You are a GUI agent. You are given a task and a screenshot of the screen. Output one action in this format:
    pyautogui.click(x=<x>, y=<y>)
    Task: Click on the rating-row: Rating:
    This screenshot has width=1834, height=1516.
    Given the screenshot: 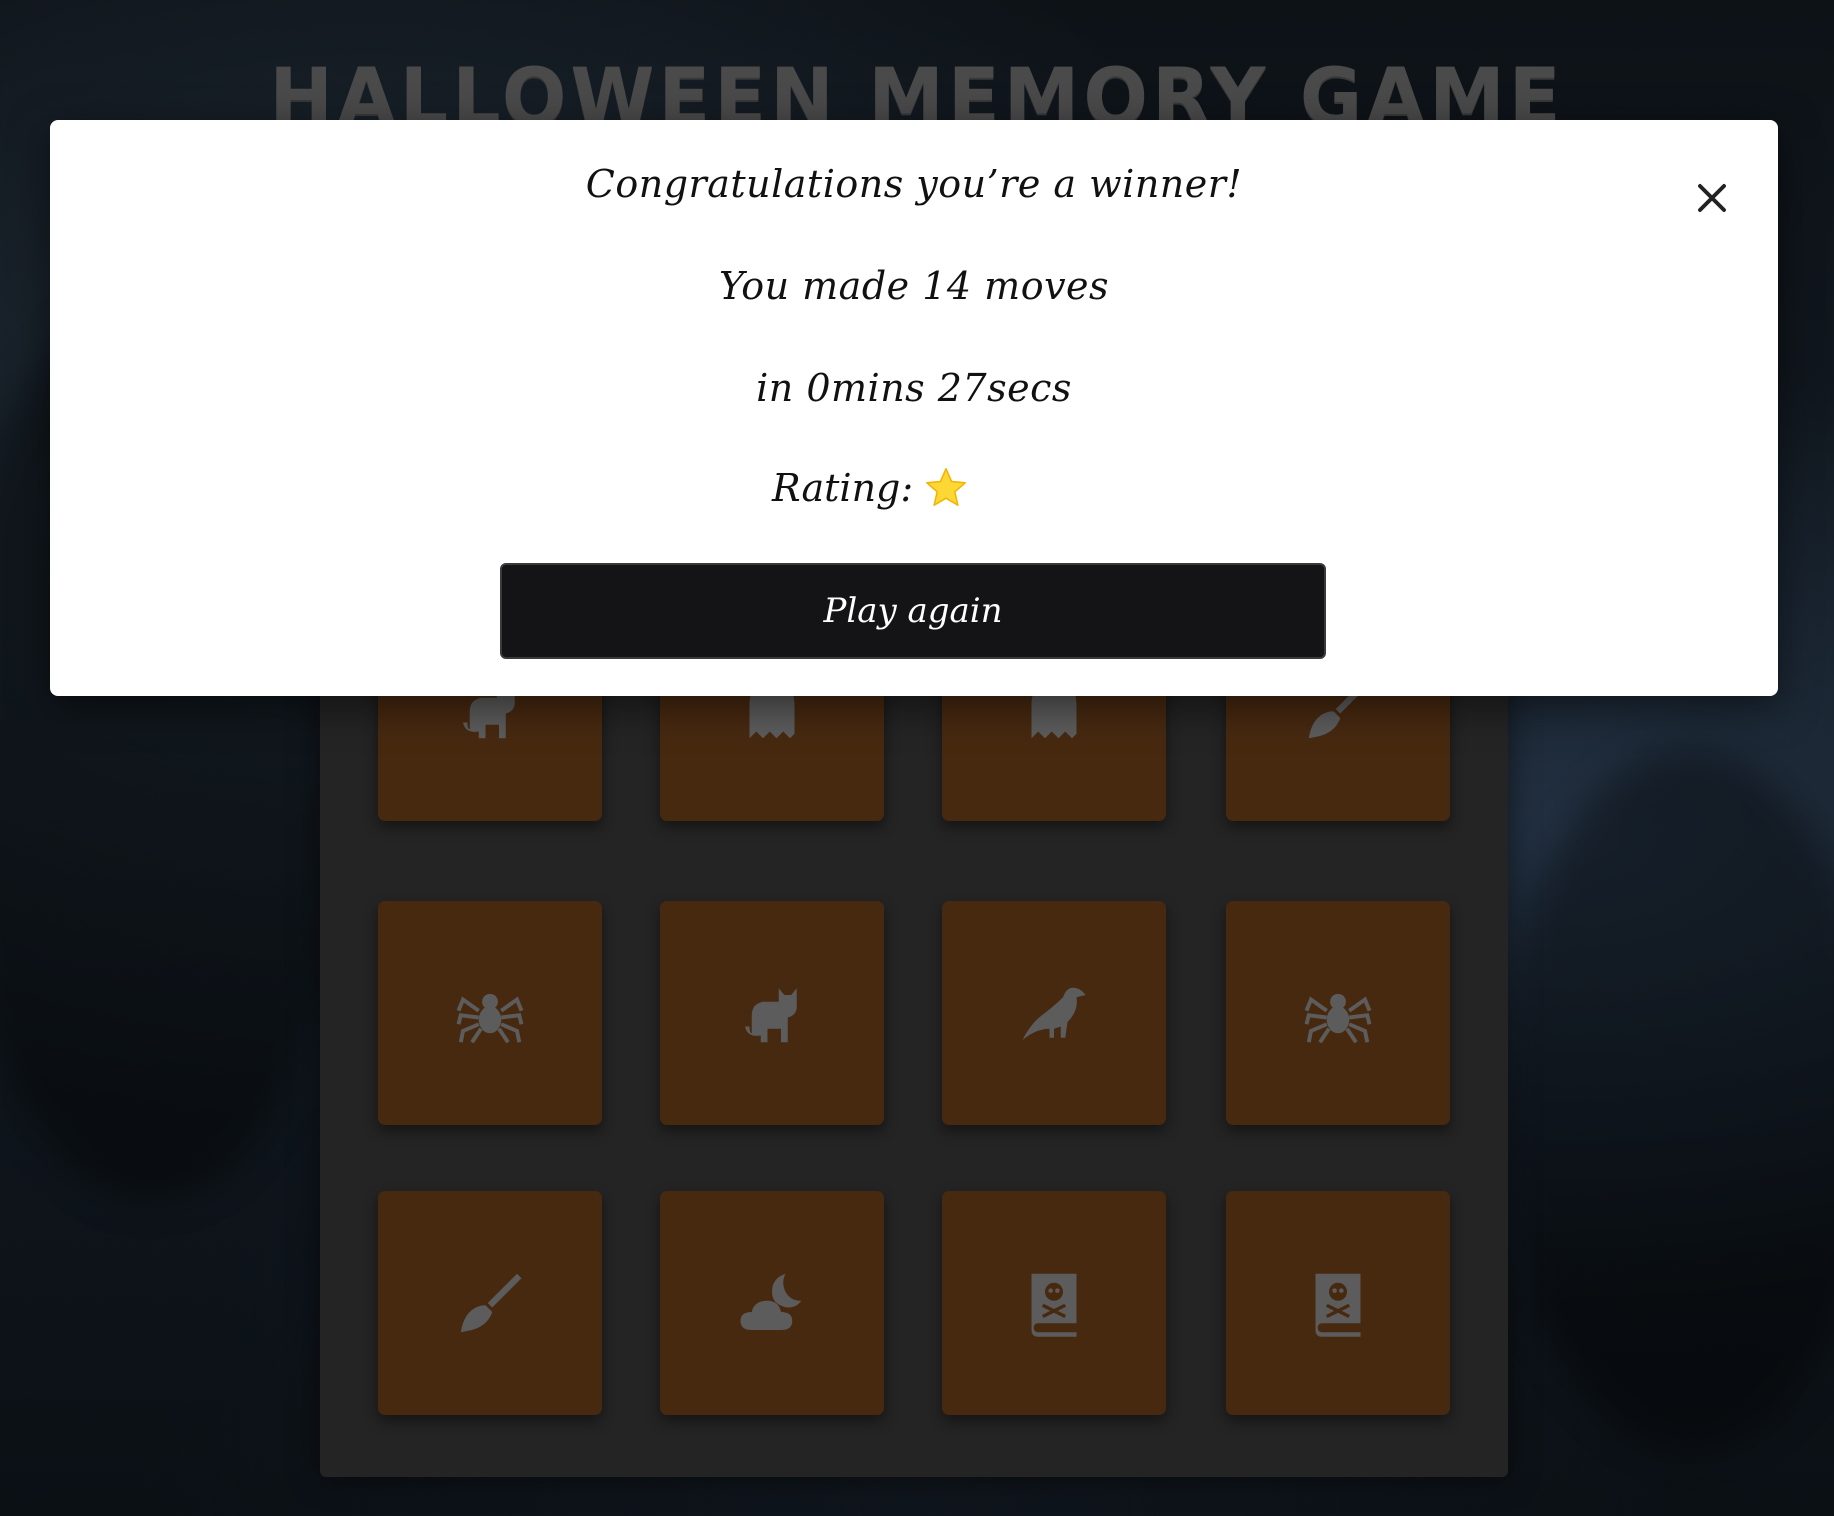 What is the action you would take?
    pyautogui.click(x=870, y=488)
    